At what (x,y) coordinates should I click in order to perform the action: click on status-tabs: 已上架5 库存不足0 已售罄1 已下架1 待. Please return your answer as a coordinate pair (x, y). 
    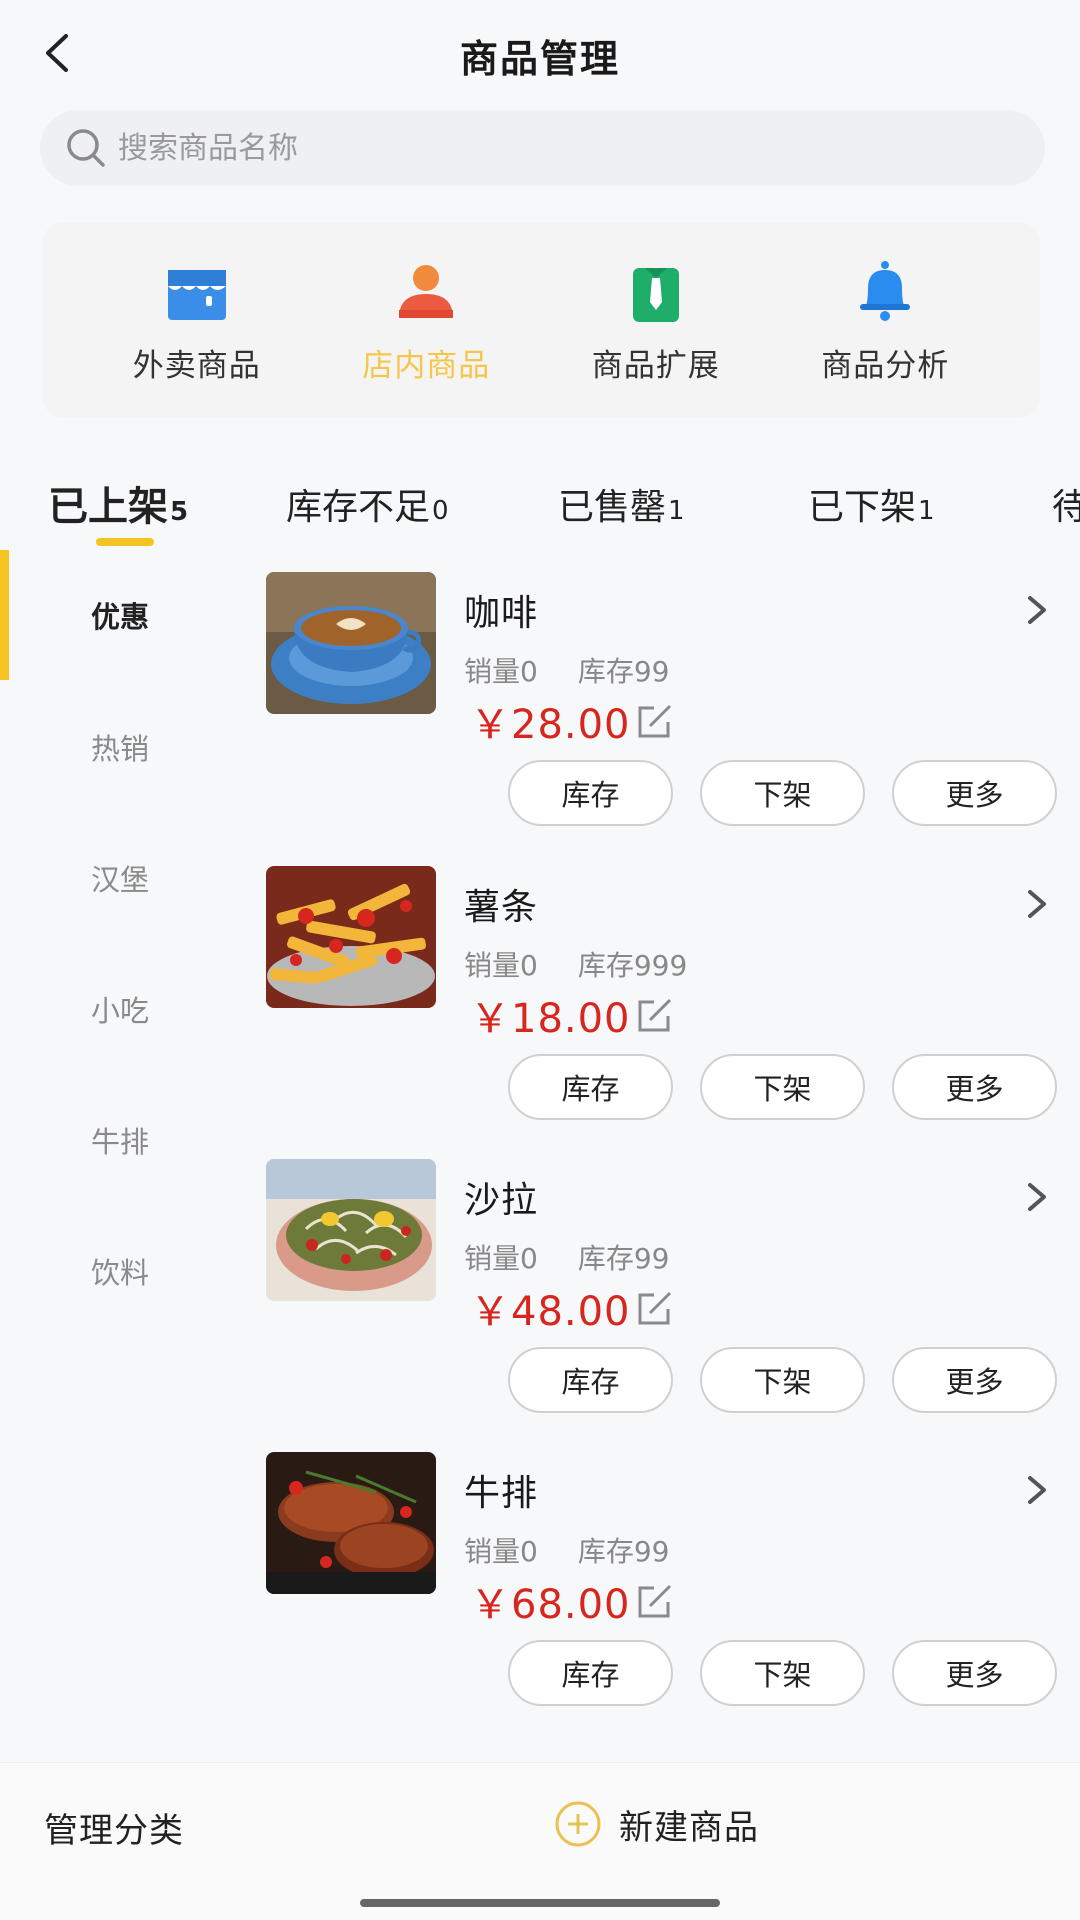
    Looking at the image, I should click on (540, 507).